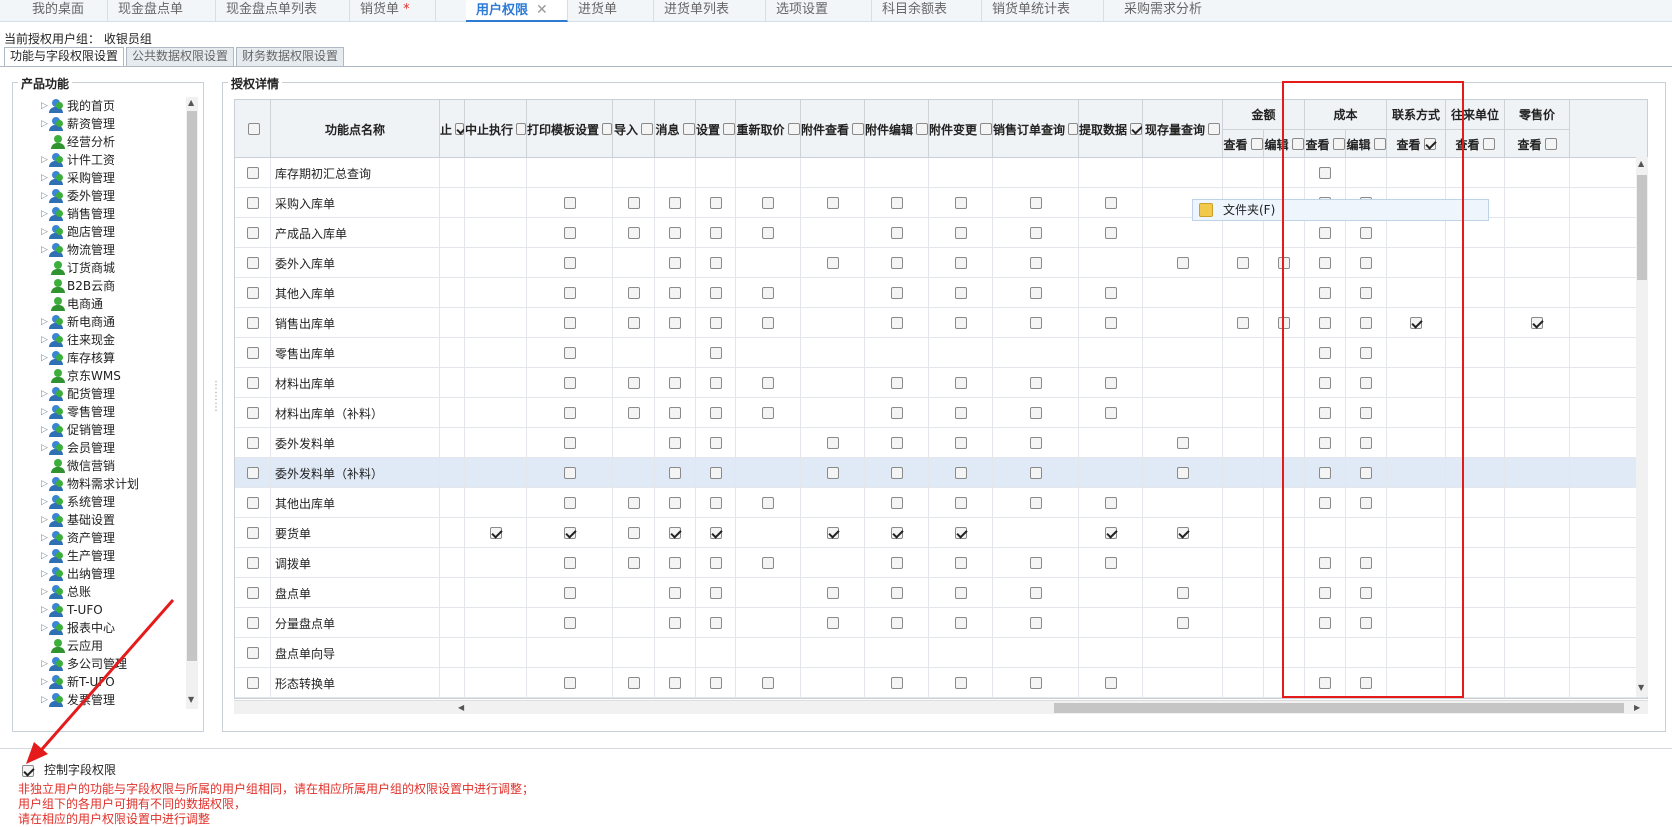 This screenshot has width=1672, height=827. Describe the element at coordinates (191, 699) in the screenshot. I see `scroll-down-icon: ▼` at that location.